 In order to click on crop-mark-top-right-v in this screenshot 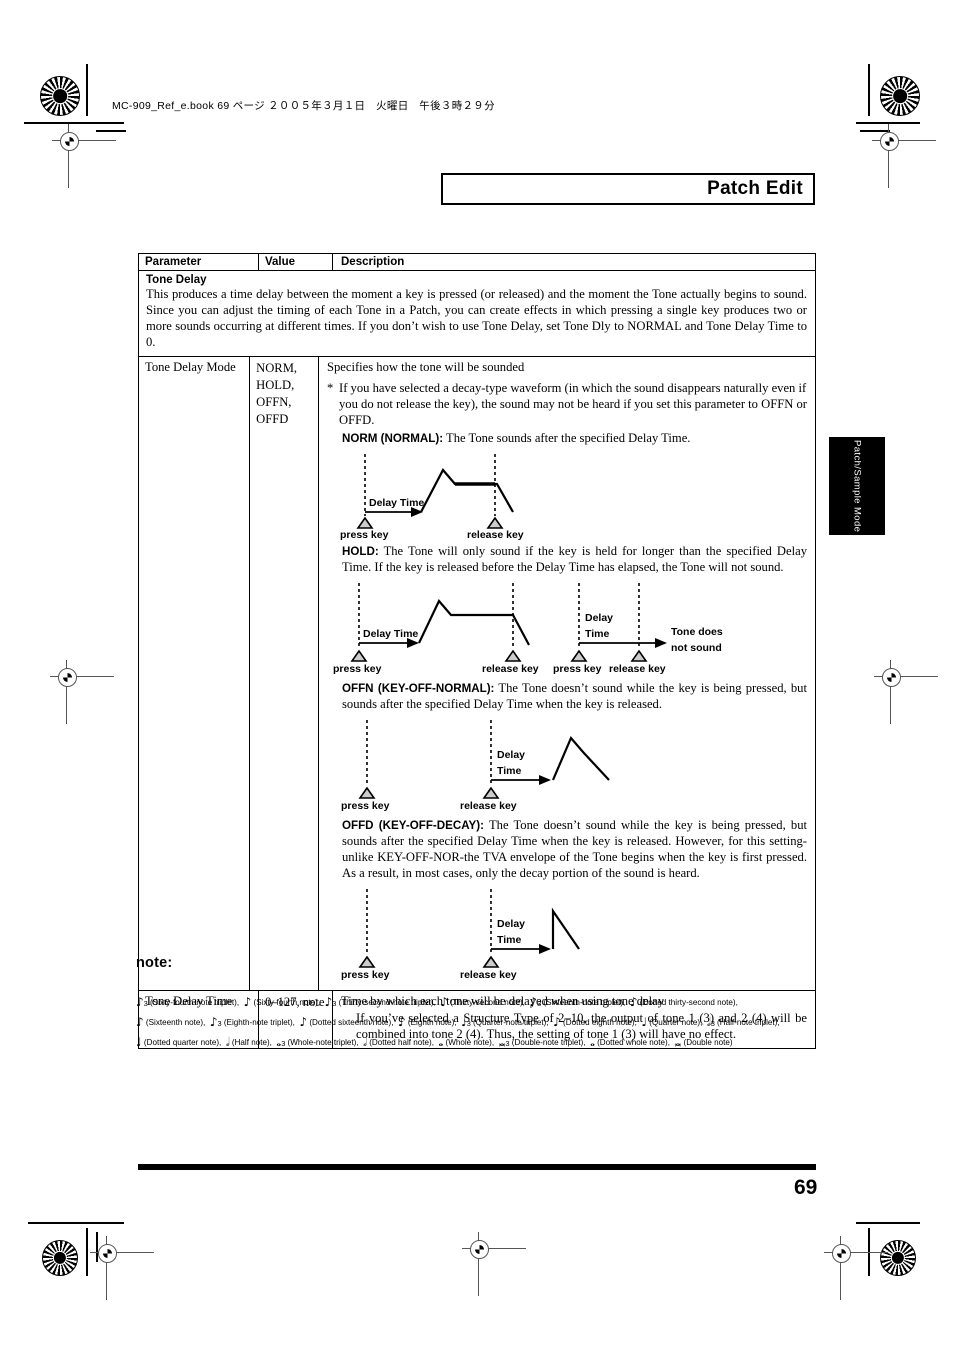, I will do `click(869, 90)`.